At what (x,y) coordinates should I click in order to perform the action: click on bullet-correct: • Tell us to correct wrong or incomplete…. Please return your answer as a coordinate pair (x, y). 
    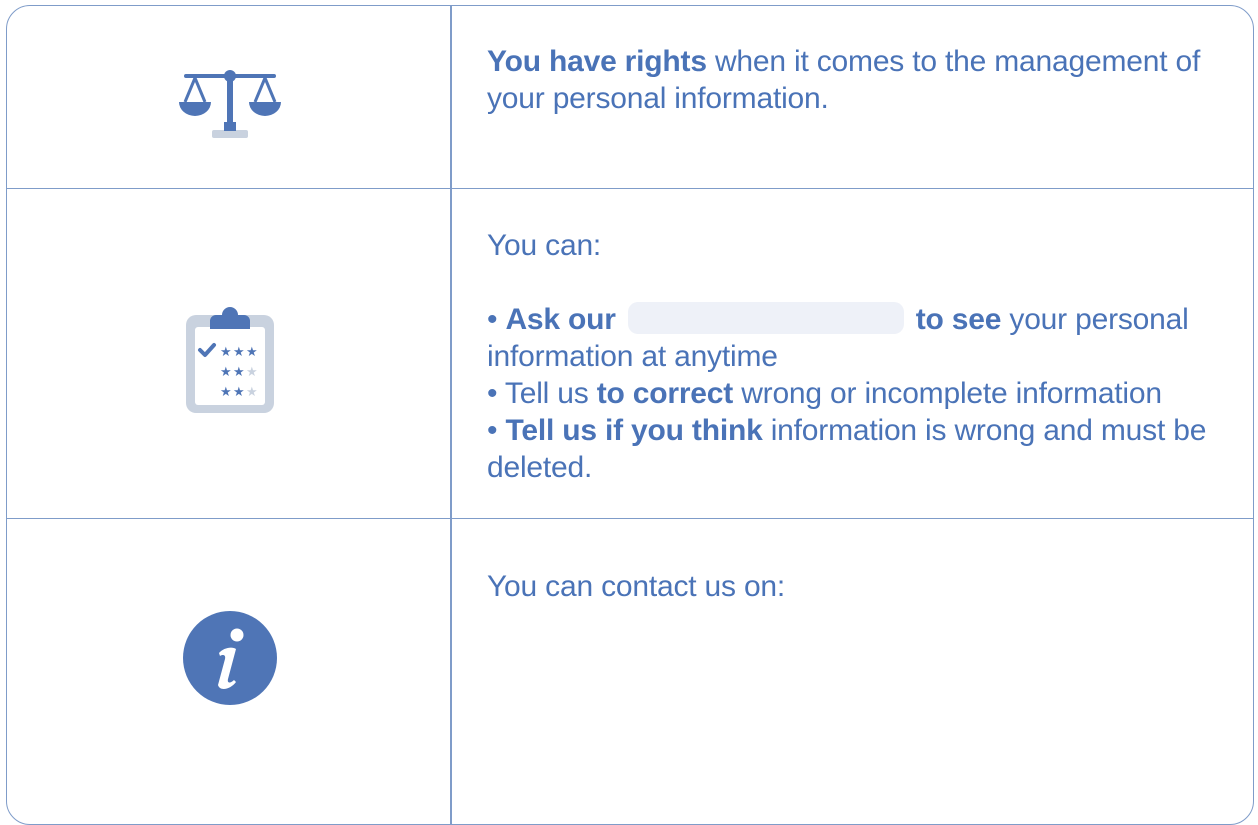
    Looking at the image, I should click on (850, 393).